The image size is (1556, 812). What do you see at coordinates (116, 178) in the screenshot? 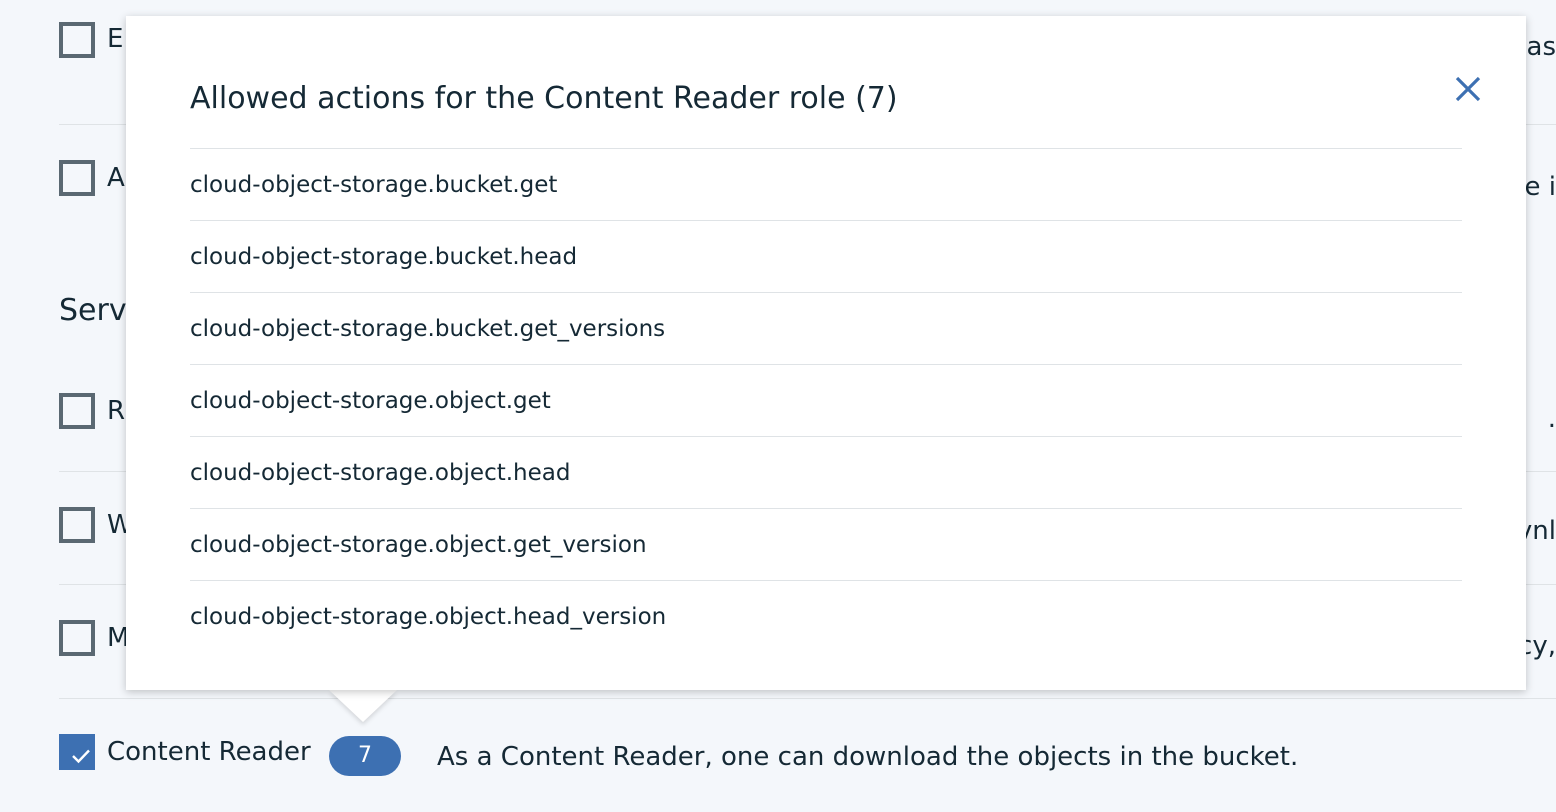
I see `role-label-2: A` at bounding box center [116, 178].